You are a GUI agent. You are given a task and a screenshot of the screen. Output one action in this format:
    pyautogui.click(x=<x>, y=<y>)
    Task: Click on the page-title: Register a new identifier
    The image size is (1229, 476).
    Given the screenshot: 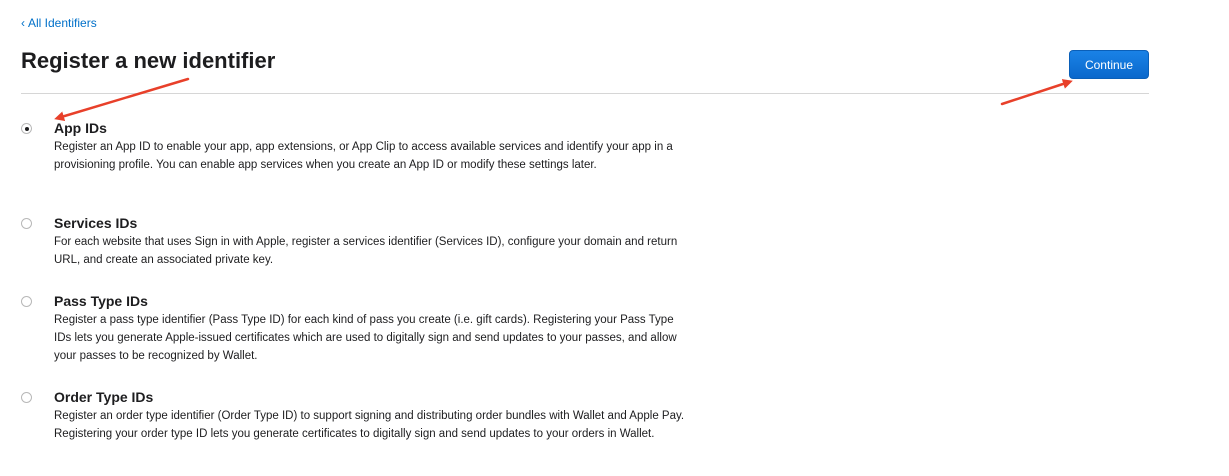 What is the action you would take?
    pyautogui.click(x=148, y=60)
    